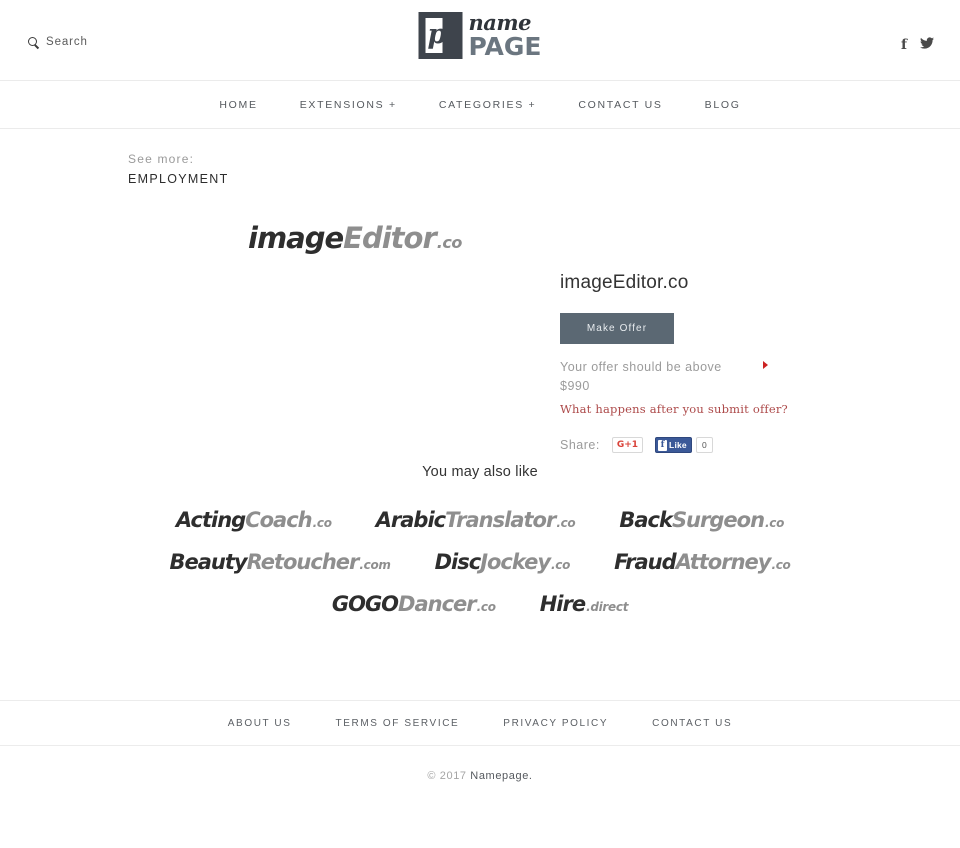 The width and height of the screenshot is (960, 848). Describe the element at coordinates (67, 42) in the screenshot. I see `search-label: Search` at that location.